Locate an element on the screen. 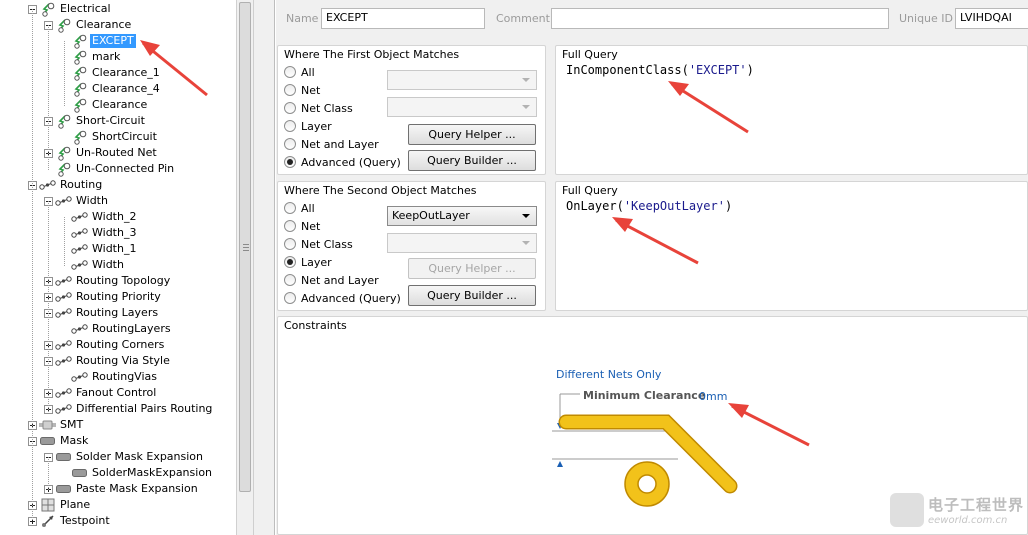  tree-node: Mask is located at coordinates (59, 441).